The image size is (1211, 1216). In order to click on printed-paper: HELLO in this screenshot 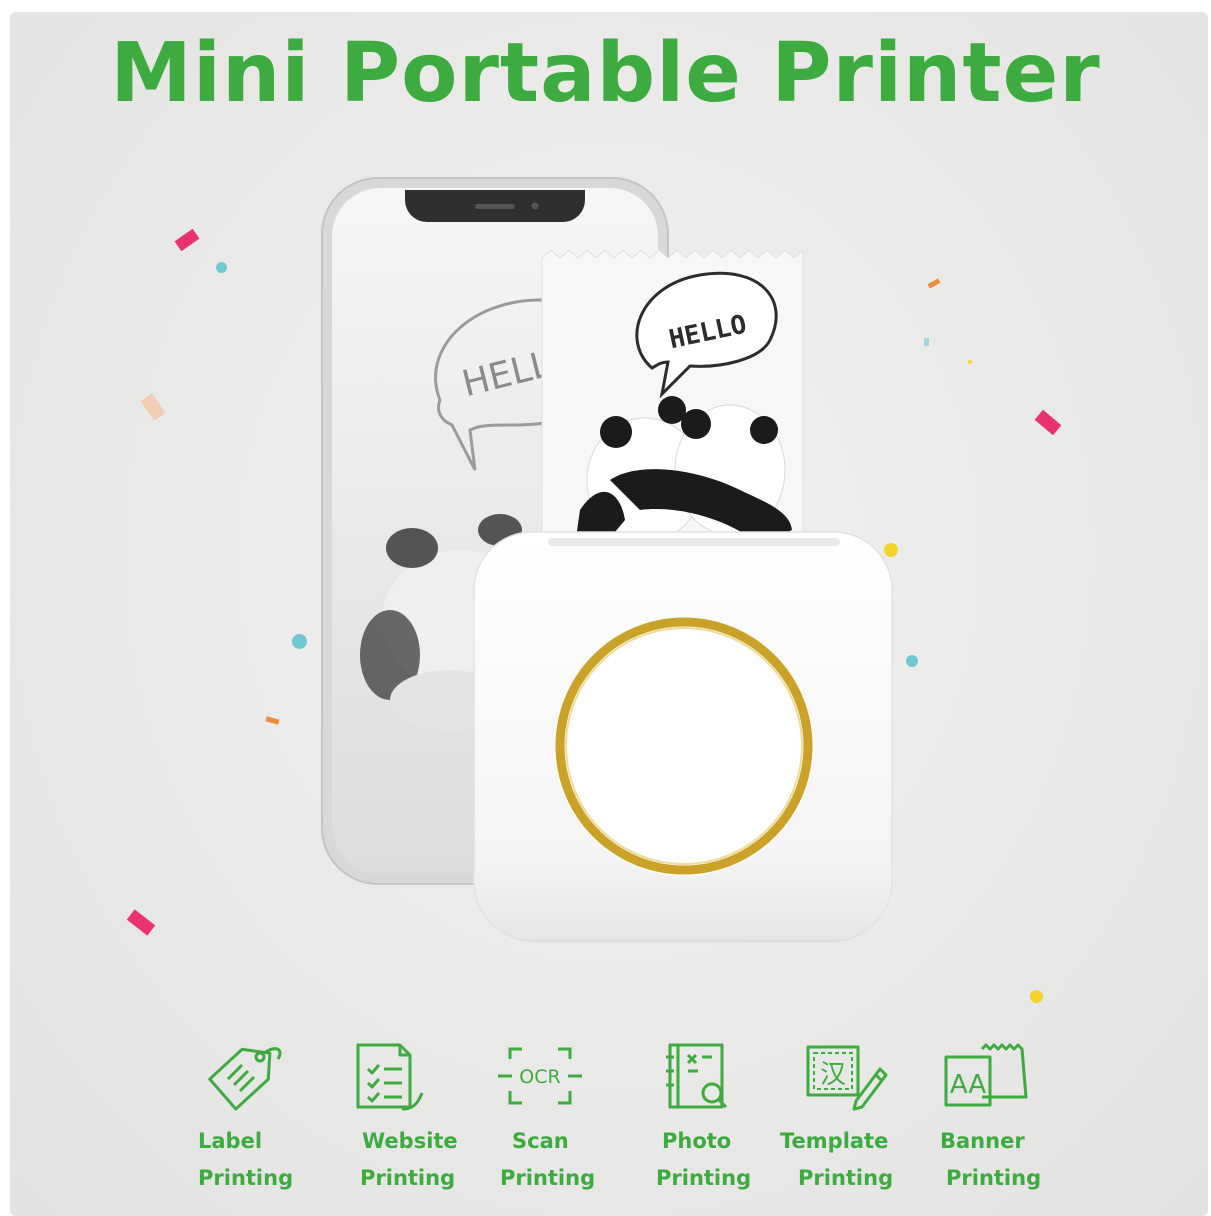, I will do `click(672, 404)`.